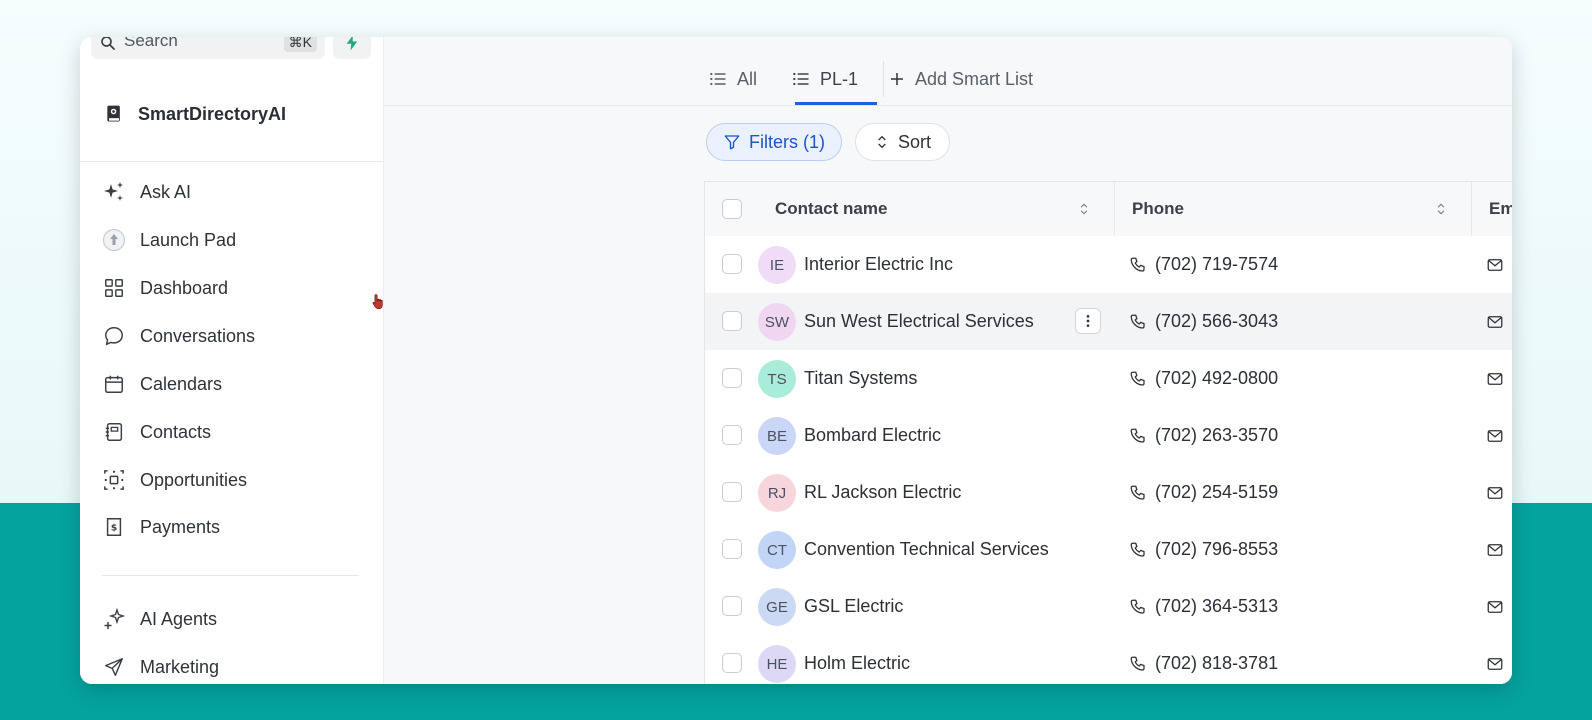 The image size is (1592, 720). Describe the element at coordinates (195, 114) in the screenshot. I see `brand: SmartDirectoryAI` at that location.